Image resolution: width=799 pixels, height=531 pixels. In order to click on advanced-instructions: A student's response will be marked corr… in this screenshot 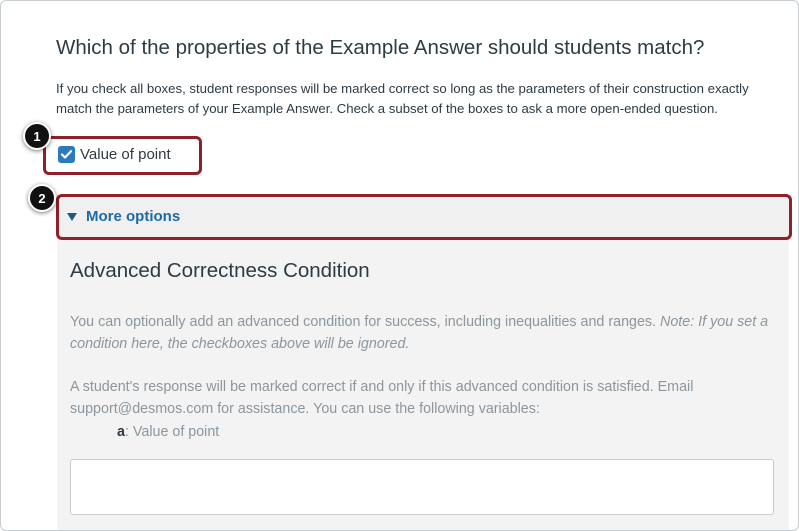, I will do `click(382, 398)`.